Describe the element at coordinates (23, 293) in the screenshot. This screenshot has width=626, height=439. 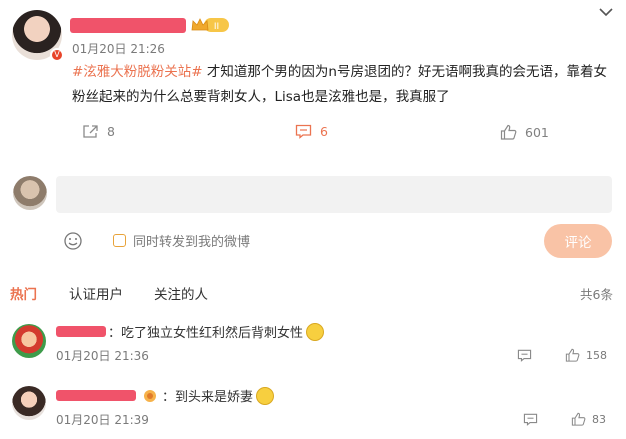
I see `tab-hot: 热门` at that location.